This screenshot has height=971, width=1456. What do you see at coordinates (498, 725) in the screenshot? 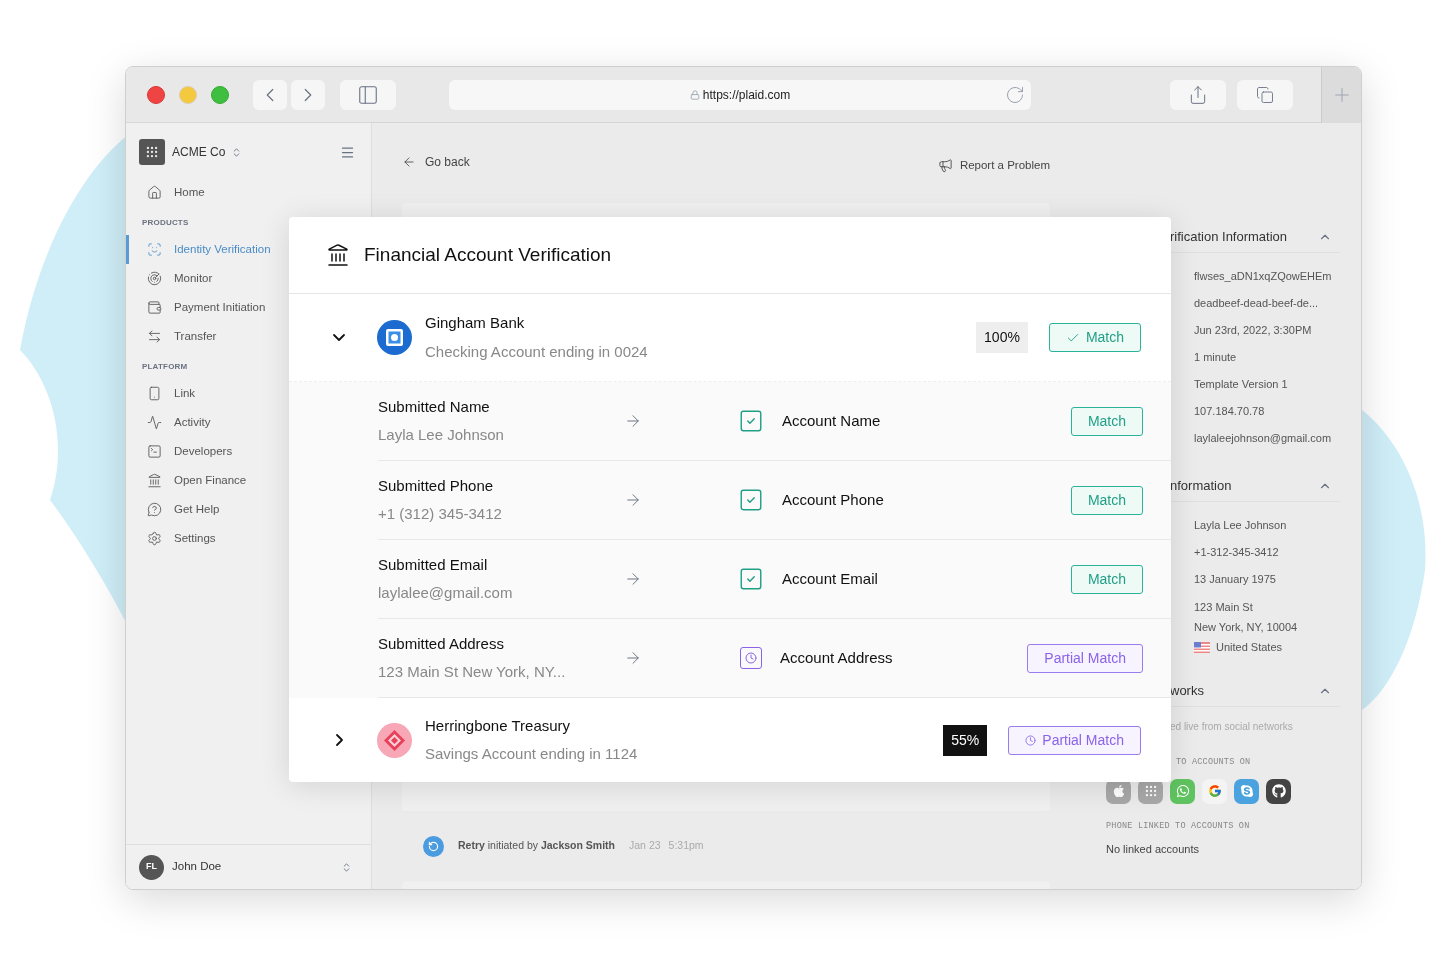
I see `bank-name: Herringbone Treasury` at bounding box center [498, 725].